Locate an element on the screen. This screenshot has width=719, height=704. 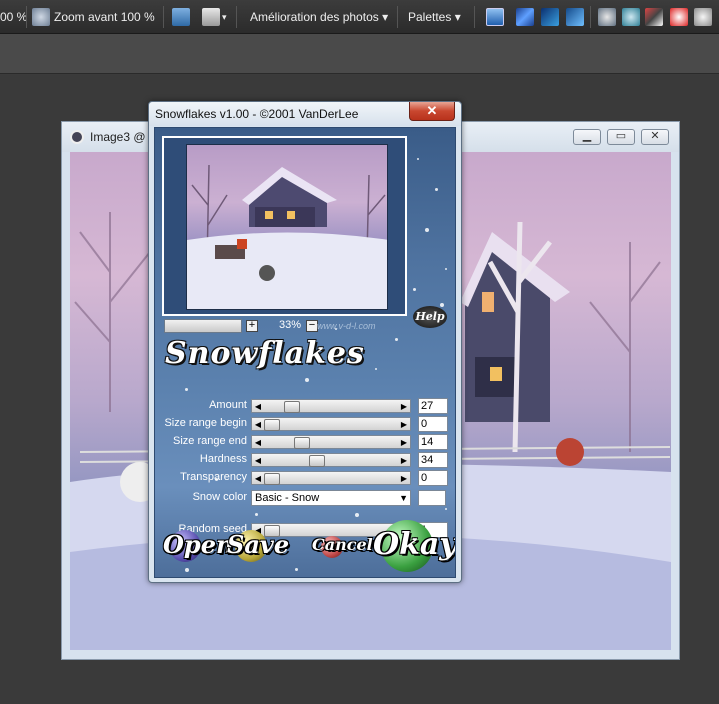
zoom-percent-label: 00 % is located at coordinates (14, 17).